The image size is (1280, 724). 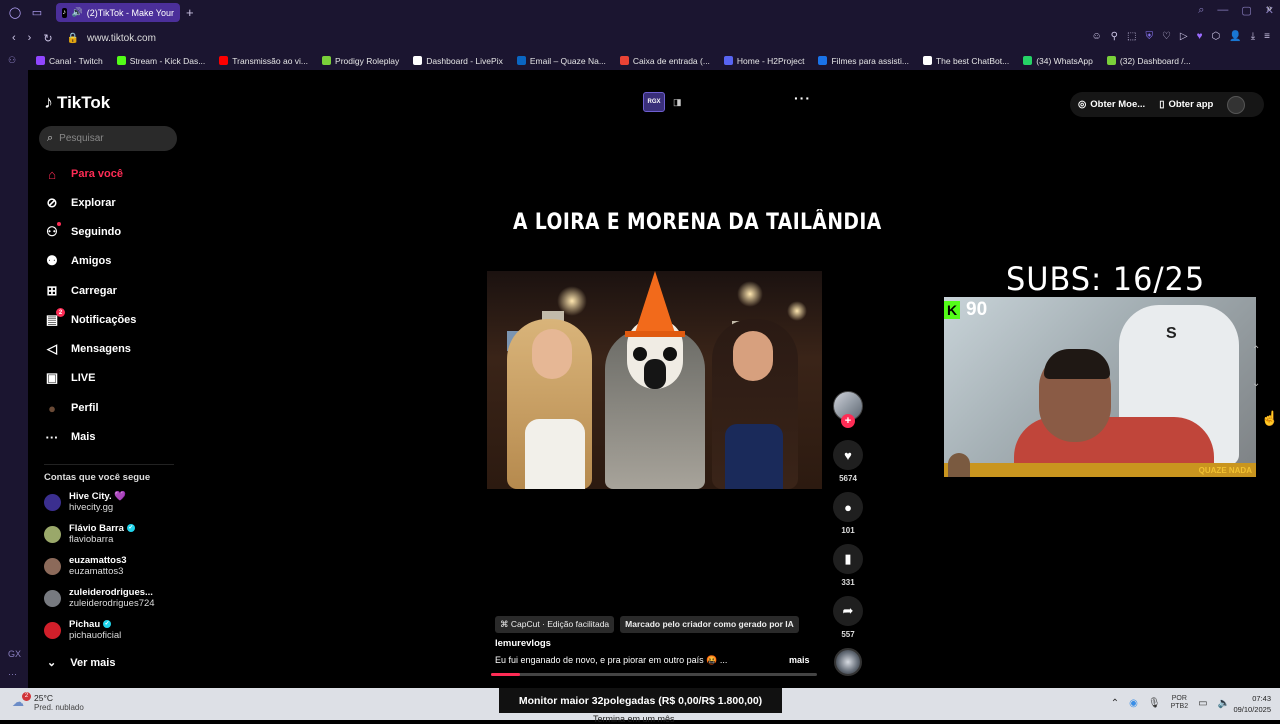 What do you see at coordinates (1267, 36) in the screenshot?
I see `menu-icon: ≡` at bounding box center [1267, 36].